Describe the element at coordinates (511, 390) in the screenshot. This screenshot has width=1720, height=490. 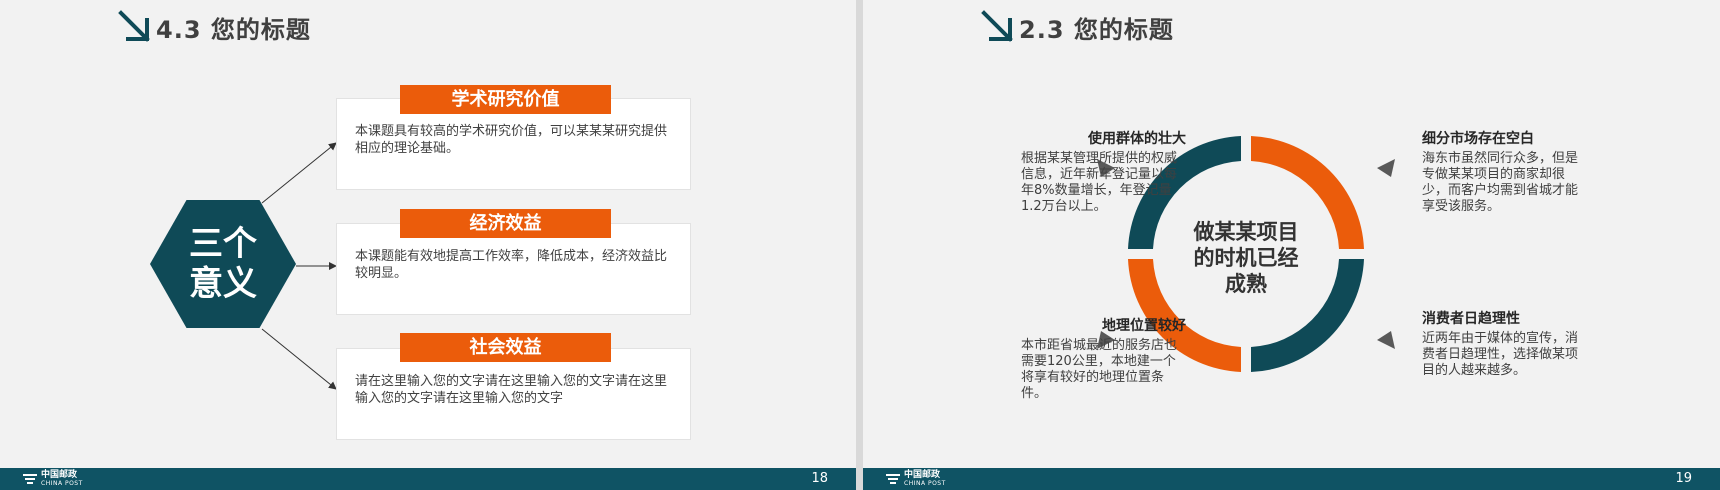
I see `card-body: 请在这里输入您的文字请在这里输入您的文字请在这里输入您的文字请在这里输入您的文字` at that location.